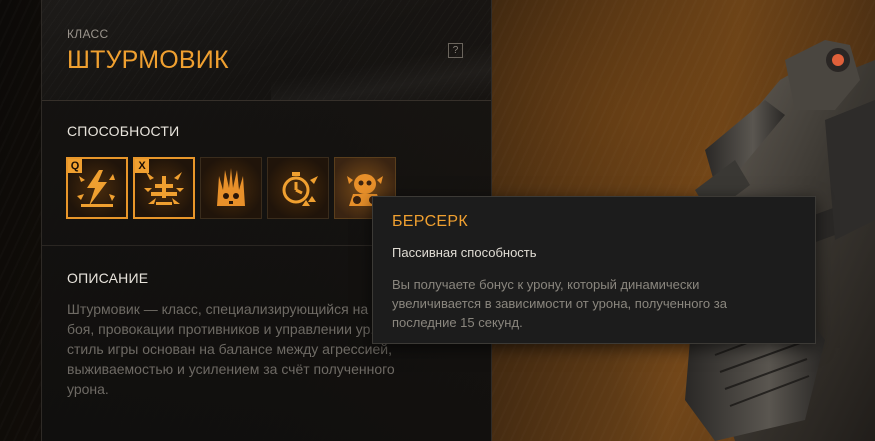  I want to click on ability-slot-1: Q, so click(97, 188).